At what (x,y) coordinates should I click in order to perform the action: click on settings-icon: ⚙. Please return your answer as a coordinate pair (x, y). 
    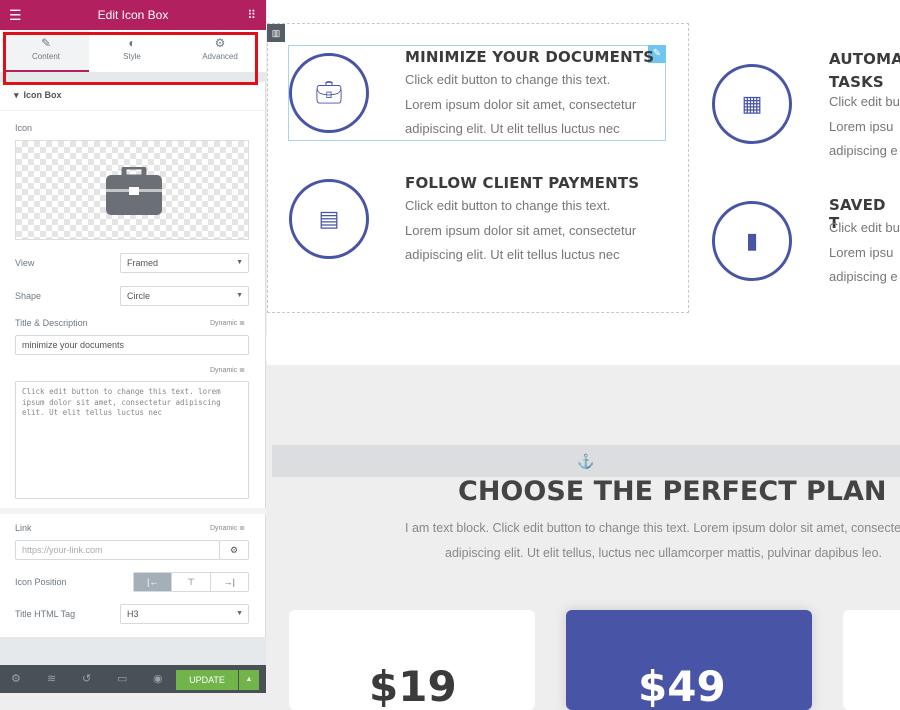
    Looking at the image, I should click on (16, 678).